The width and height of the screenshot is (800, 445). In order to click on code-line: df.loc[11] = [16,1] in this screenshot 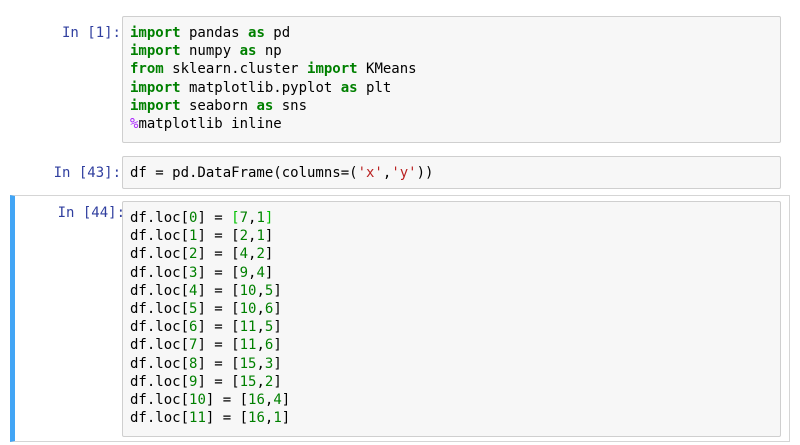, I will do `click(455, 418)`.